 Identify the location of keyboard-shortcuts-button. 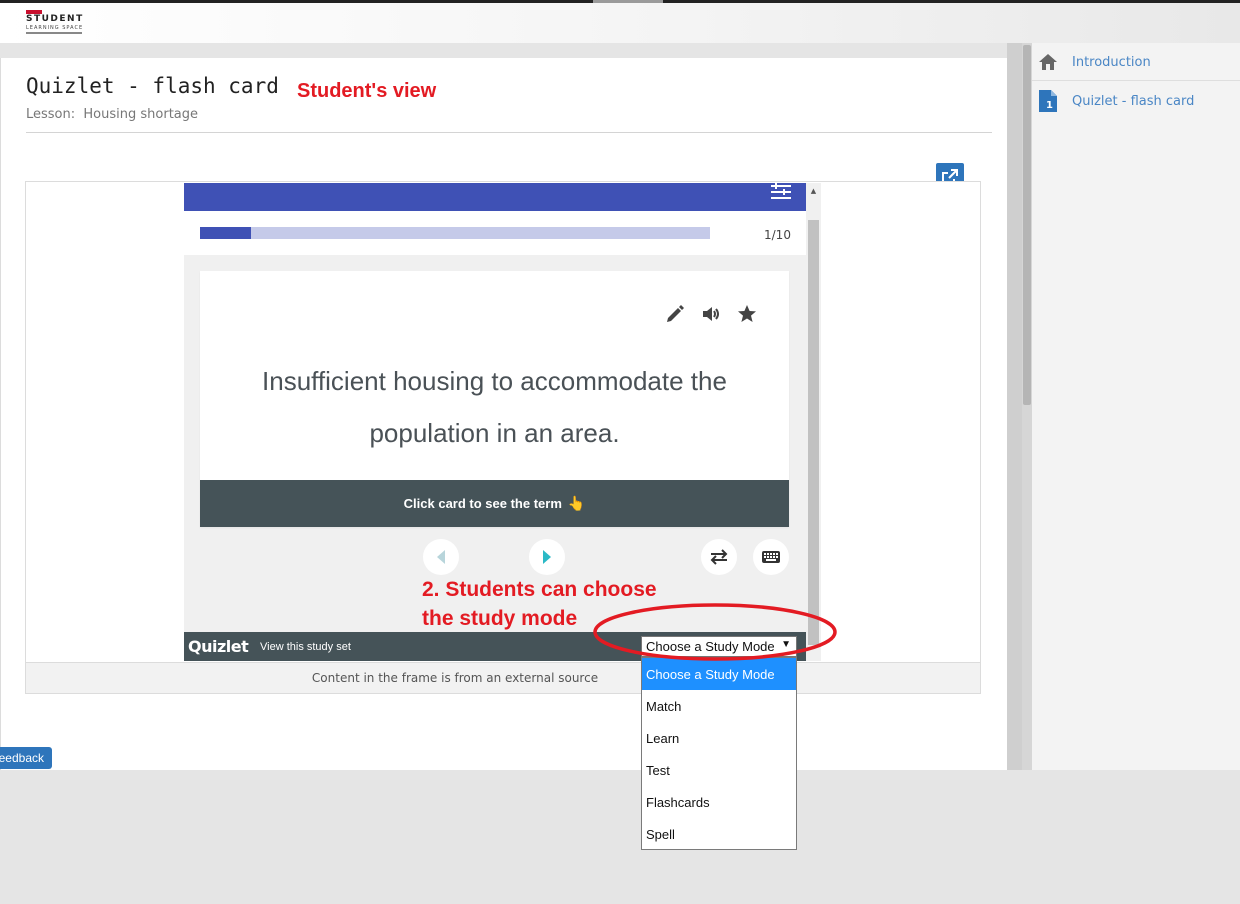
(771, 557).